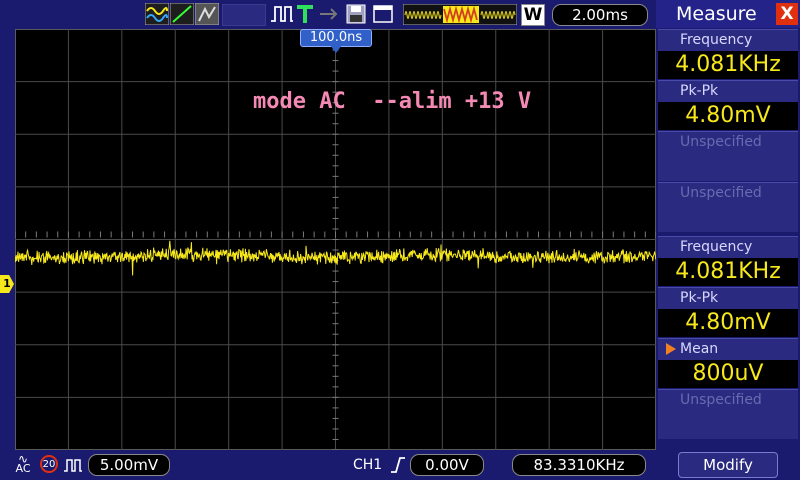  I want to click on window-icon, so click(383, 14).